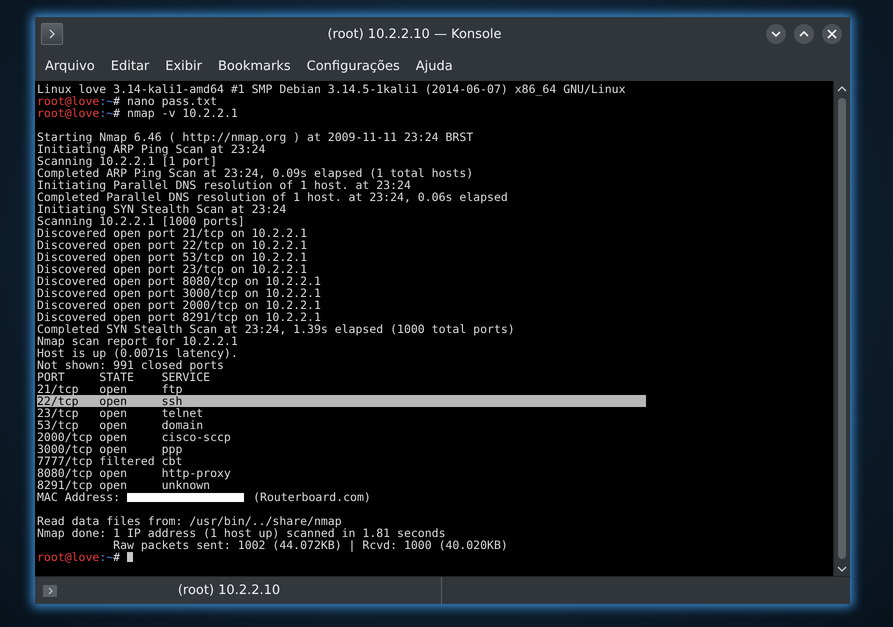  I want to click on terminal-line: Completed ARP Ping Scan at 23:24, 0.09s elapsed (1 total hosts), so click(255, 173).